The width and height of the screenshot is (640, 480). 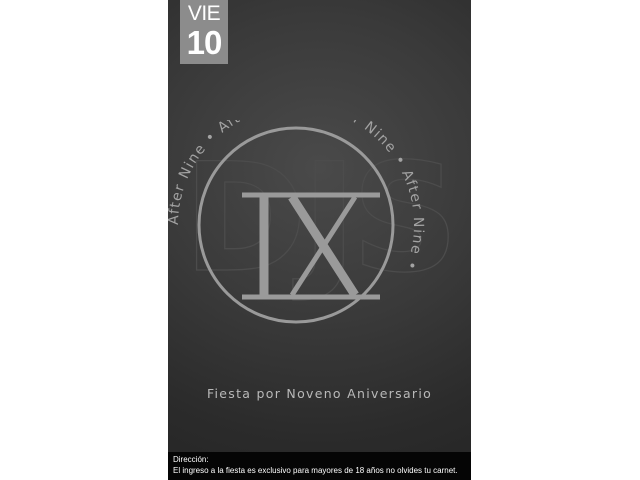 What do you see at coordinates (204, 42) in the screenshot?
I see `date-day: 10` at bounding box center [204, 42].